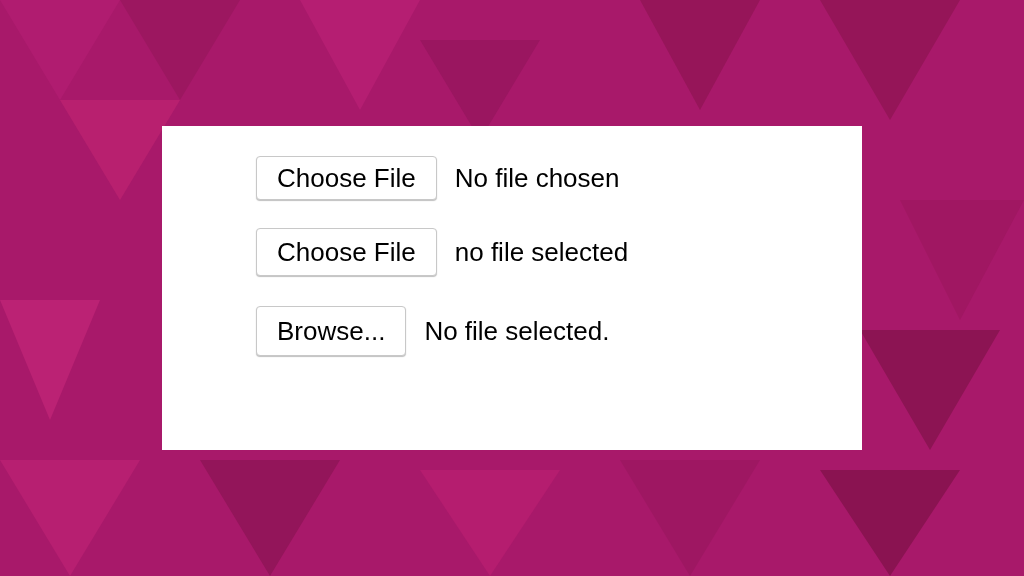 This screenshot has height=576, width=1024. I want to click on file-status: no file selected, so click(541, 252).